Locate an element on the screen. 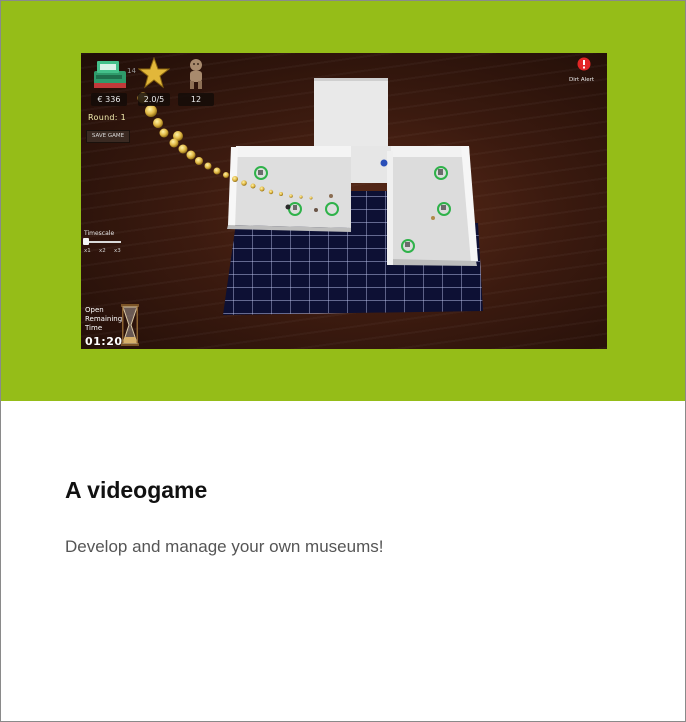  timescale-x1: x1 is located at coordinates (87, 251).